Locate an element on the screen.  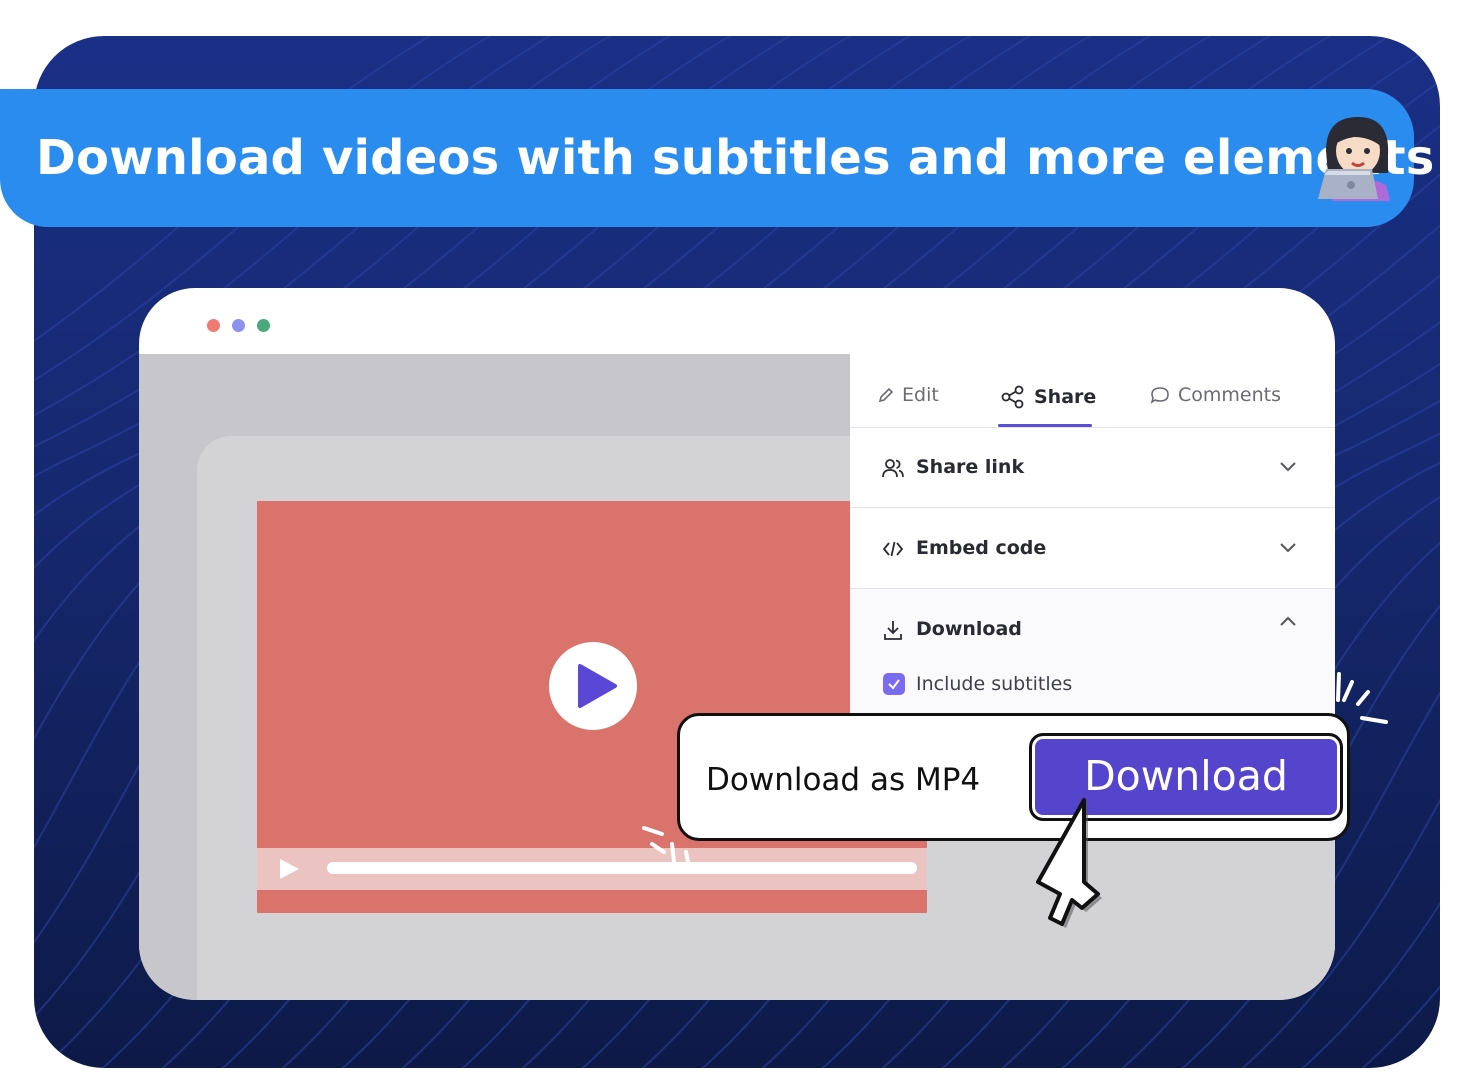
click-sparks-icon is located at coordinates (1362, 698).